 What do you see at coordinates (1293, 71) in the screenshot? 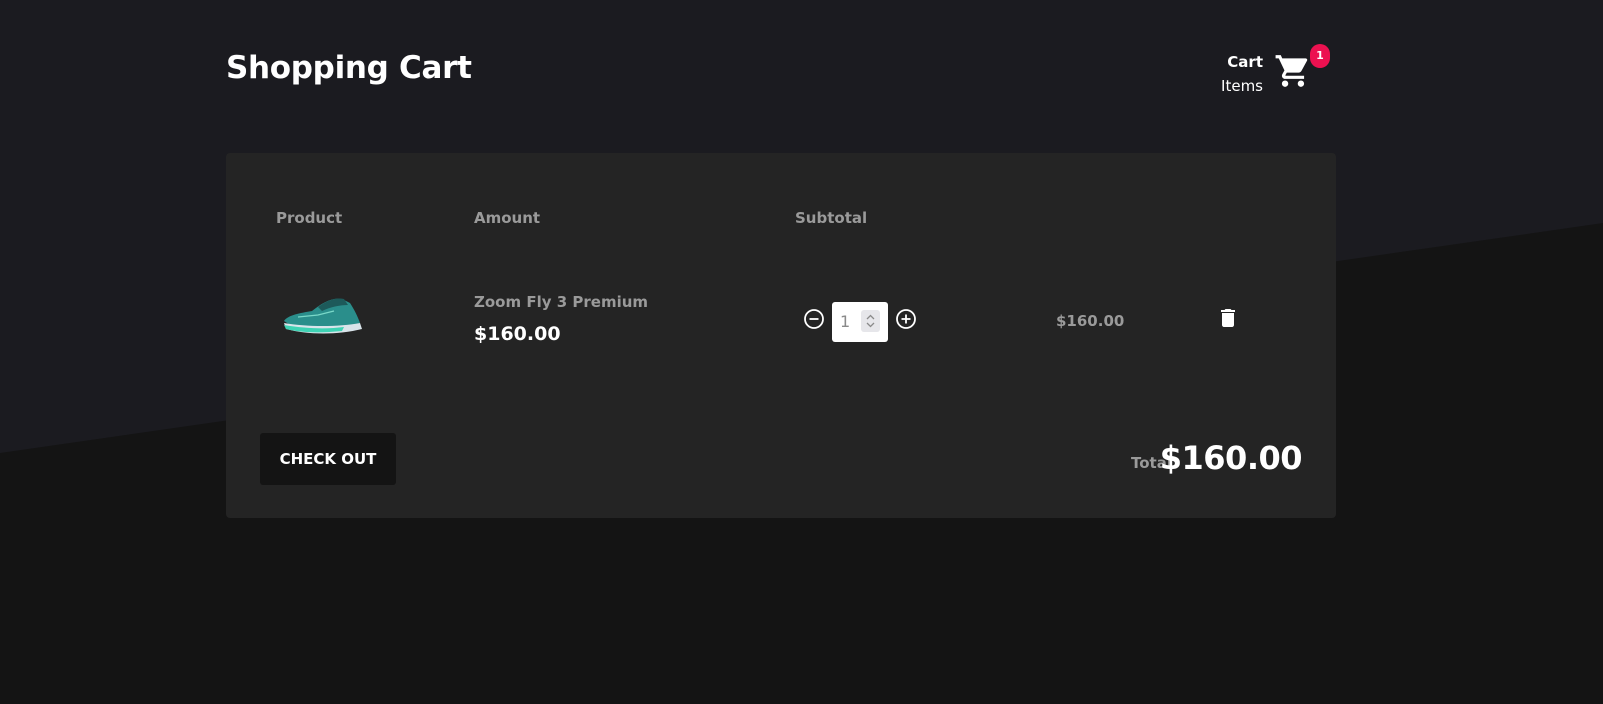
I see `shopping-cart-icon` at bounding box center [1293, 71].